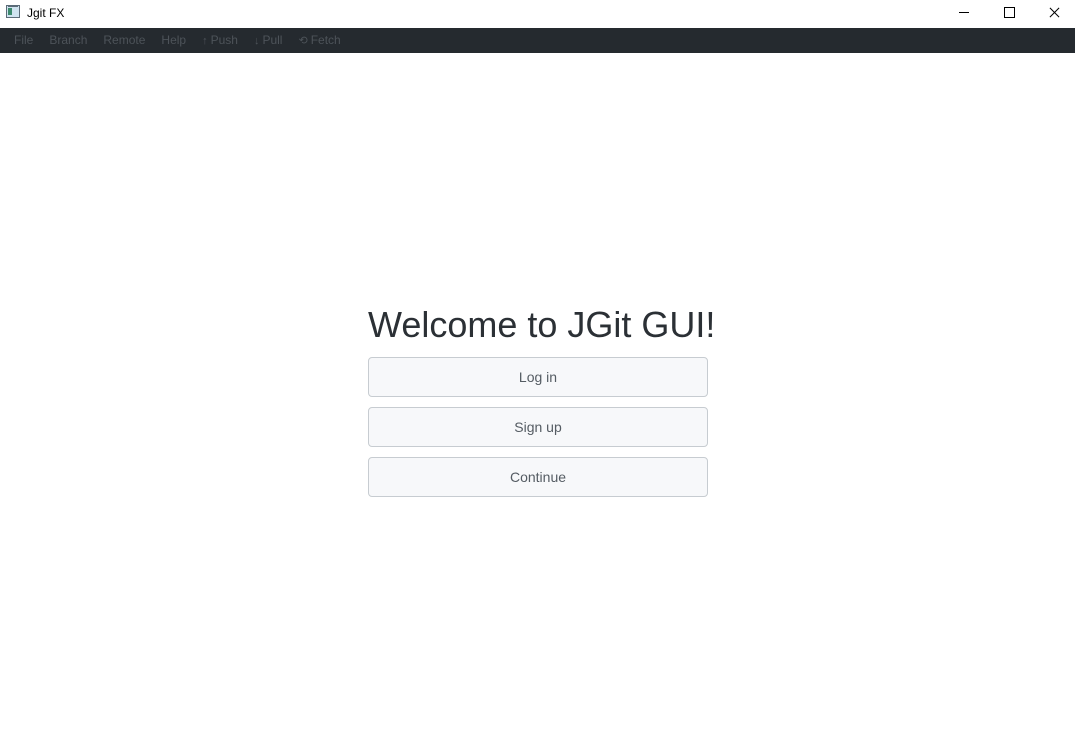 This screenshot has width=1075, height=746. Describe the element at coordinates (538, 377) in the screenshot. I see `login-button: Log in` at that location.